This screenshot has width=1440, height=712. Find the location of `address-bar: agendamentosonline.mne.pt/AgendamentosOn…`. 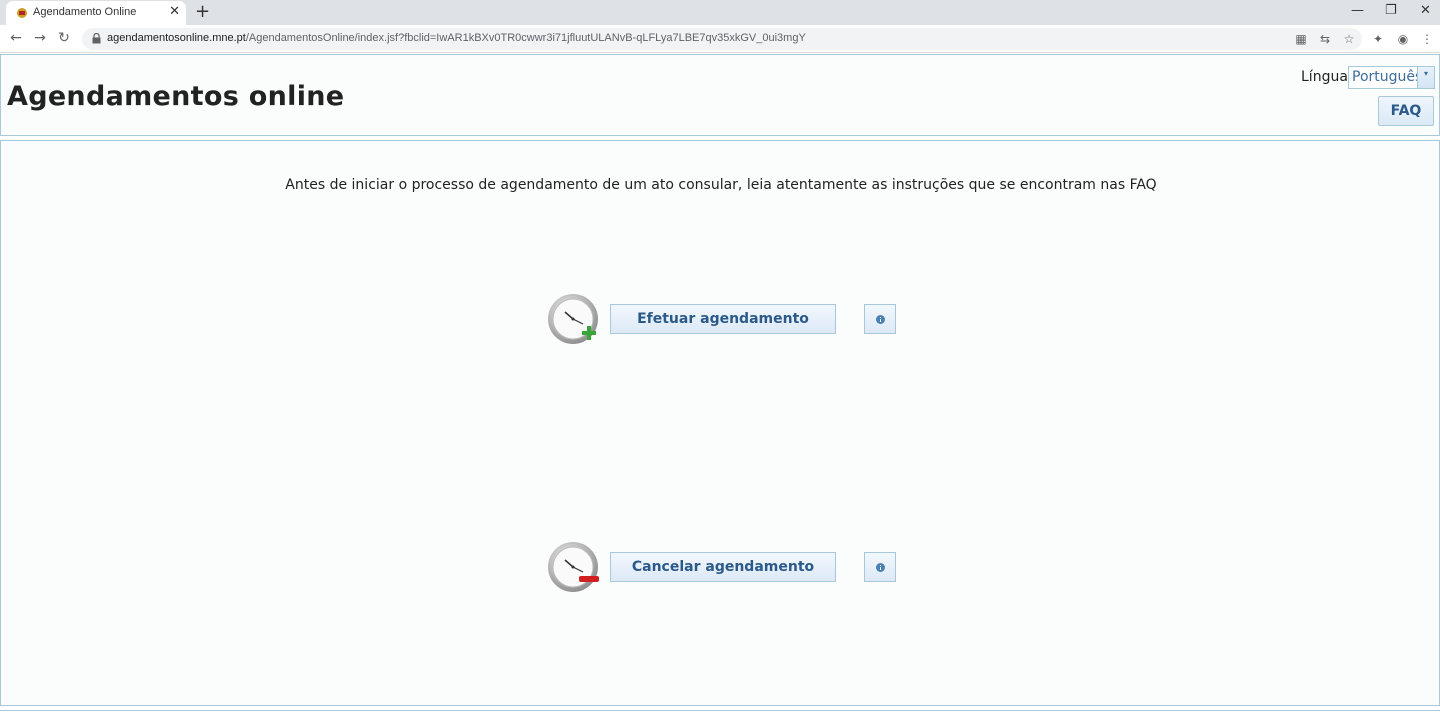

address-bar: agendamentosonline.mne.pt/AgendamentosOn… is located at coordinates (722, 39).